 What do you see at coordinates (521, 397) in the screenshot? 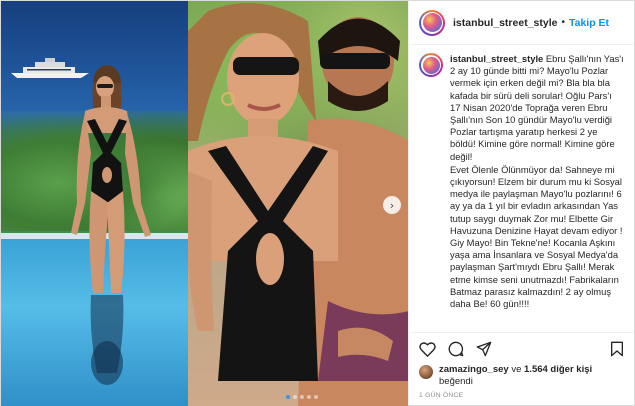
I see `post-timestamp: 1 GÜN ÖNCE` at bounding box center [521, 397].